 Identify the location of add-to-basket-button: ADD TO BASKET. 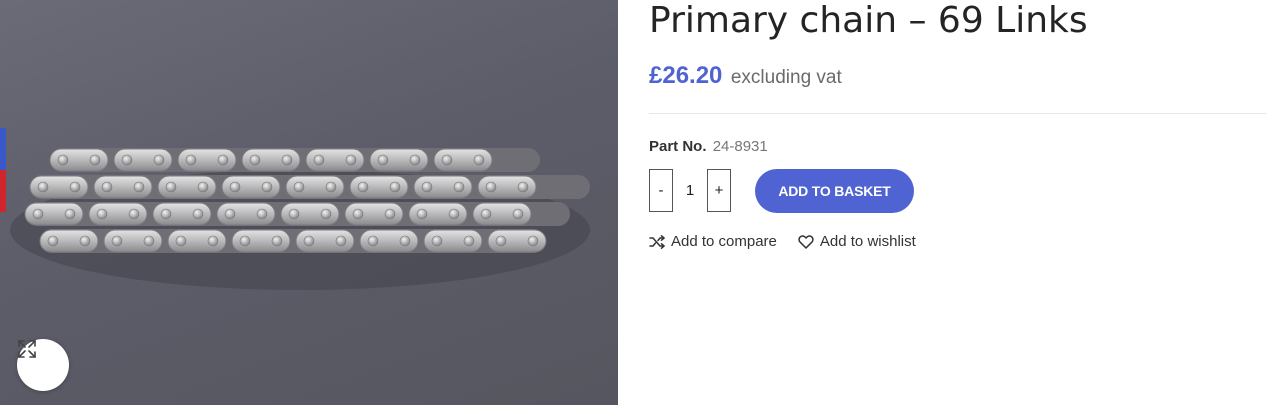
(834, 191).